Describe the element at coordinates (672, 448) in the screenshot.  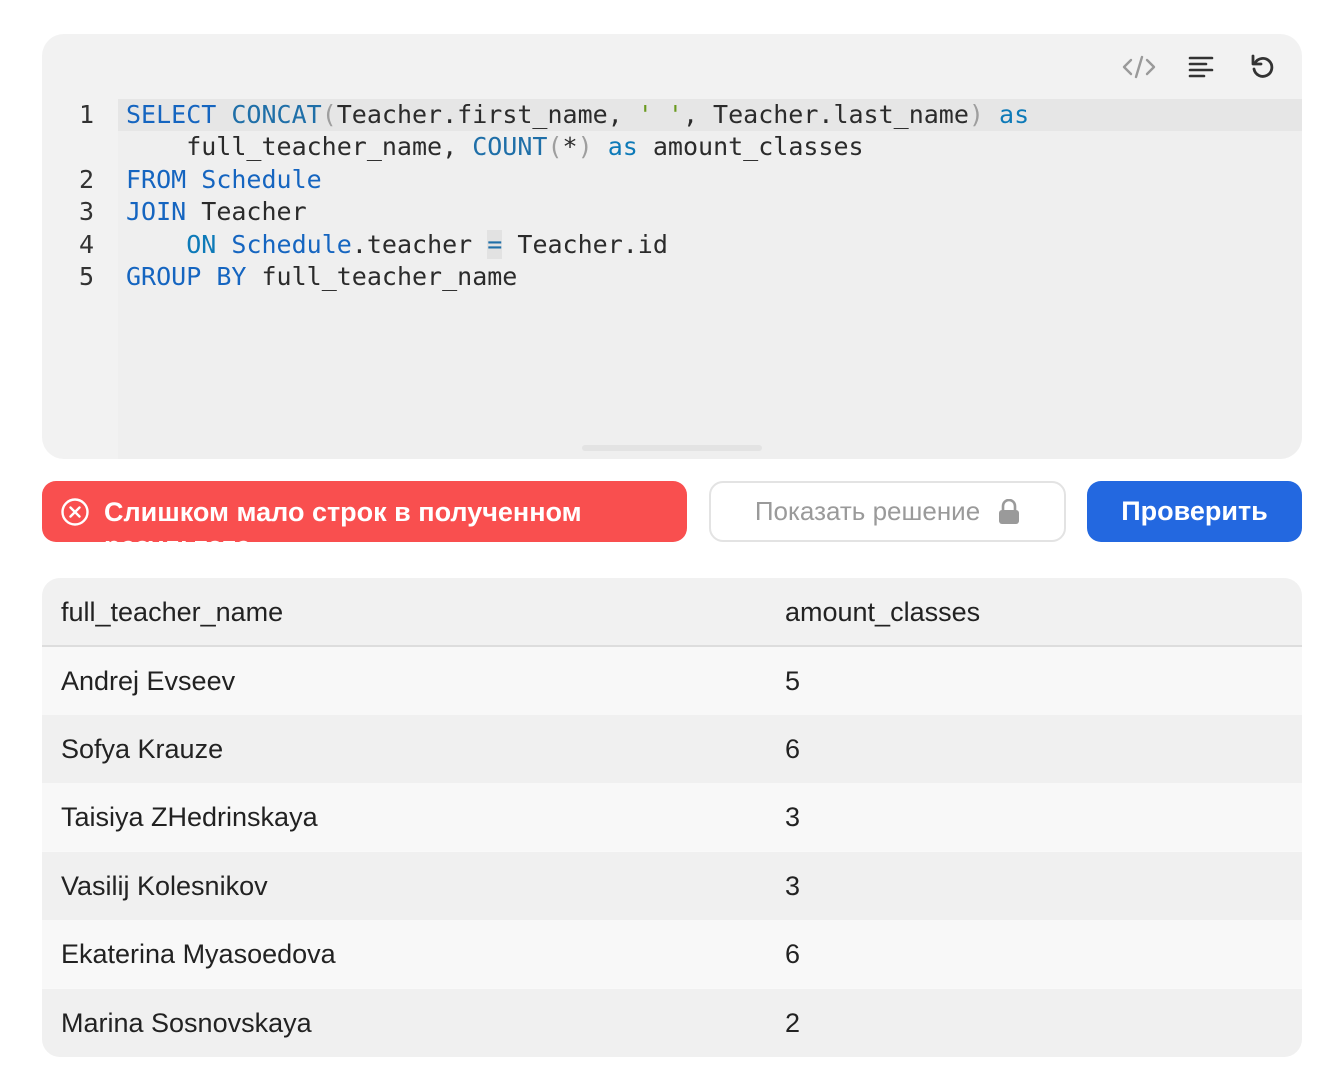
I see `horizontal-scrollbar` at that location.